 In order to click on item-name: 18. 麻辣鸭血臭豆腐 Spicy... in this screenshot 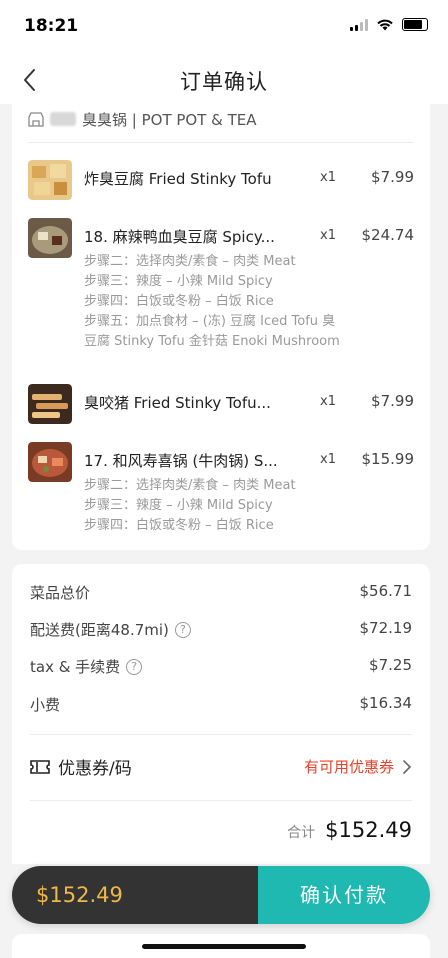, I will do `click(179, 237)`.